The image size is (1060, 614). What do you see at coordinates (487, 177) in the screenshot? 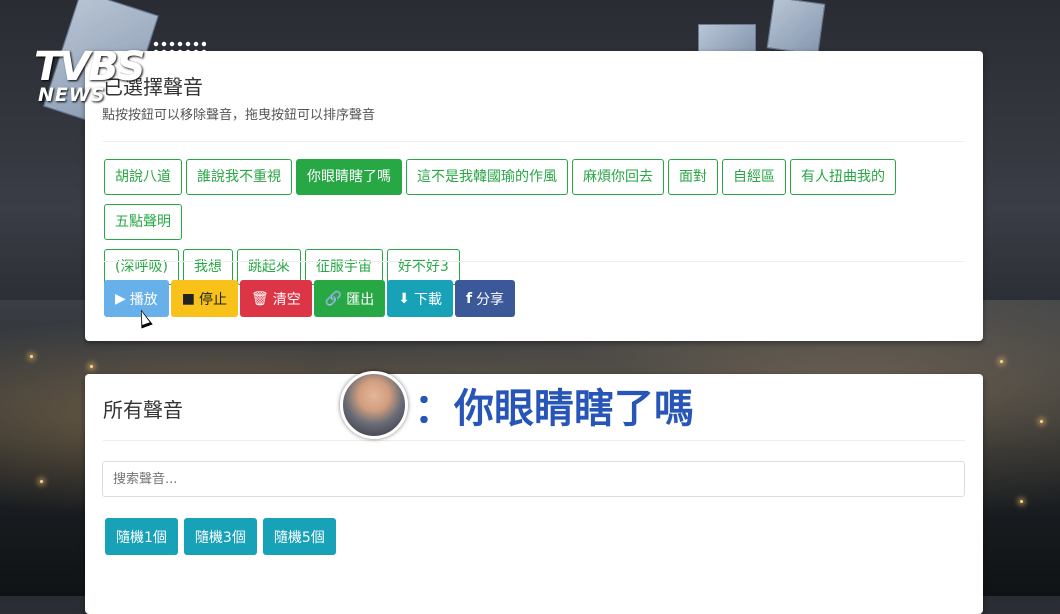
I see `sound-tag: 這不是我韓國瑜的作風` at bounding box center [487, 177].